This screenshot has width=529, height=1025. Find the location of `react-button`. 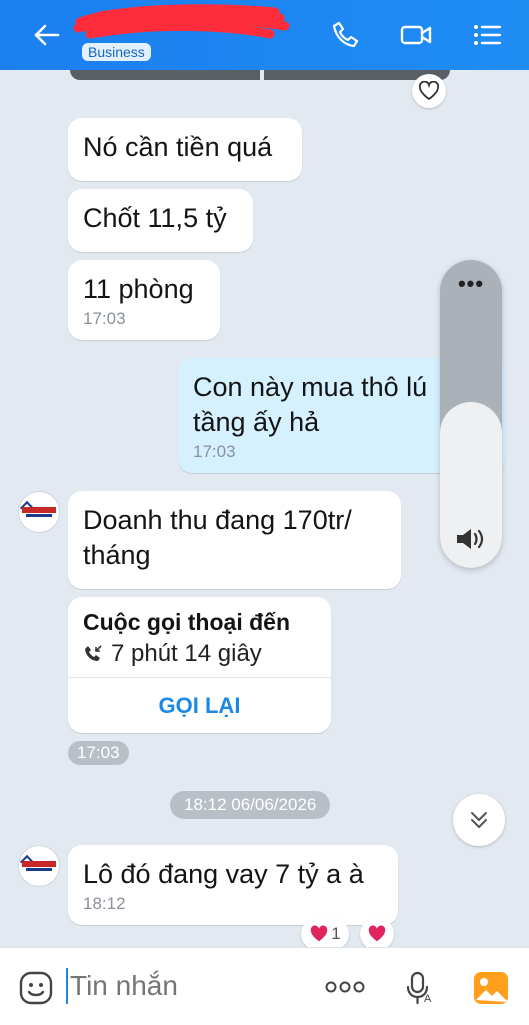

react-button is located at coordinates (429, 91).